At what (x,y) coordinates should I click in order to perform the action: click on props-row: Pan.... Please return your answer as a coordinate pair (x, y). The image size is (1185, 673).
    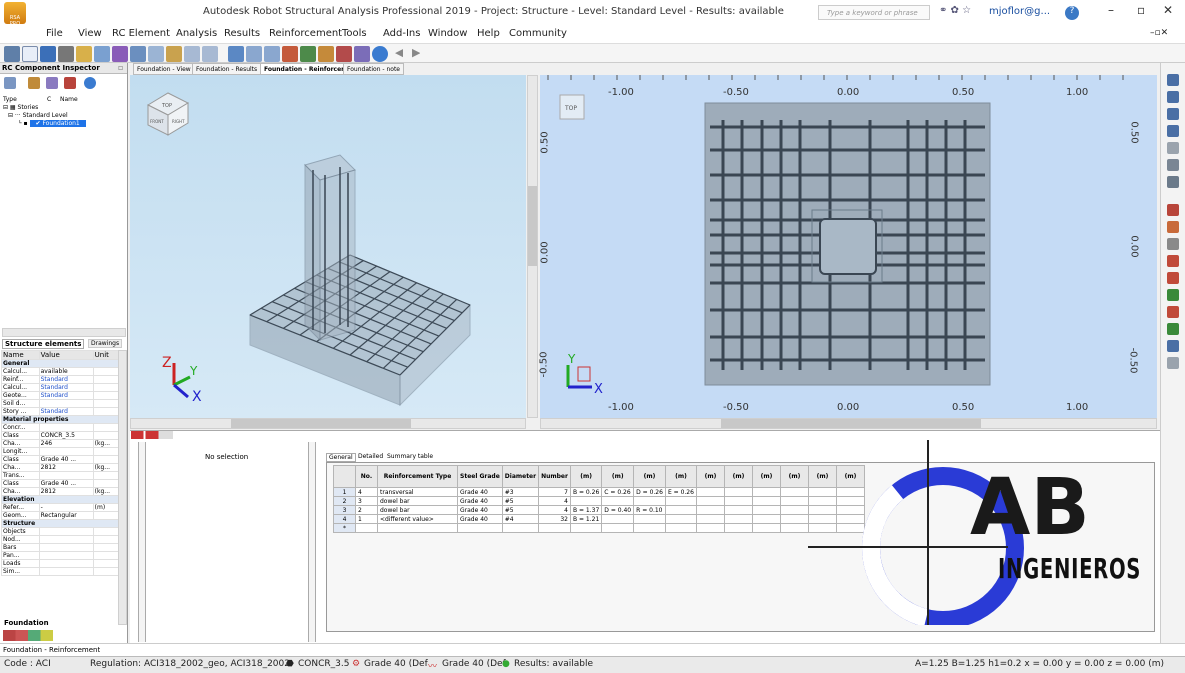
    Looking at the image, I should click on (60, 555).